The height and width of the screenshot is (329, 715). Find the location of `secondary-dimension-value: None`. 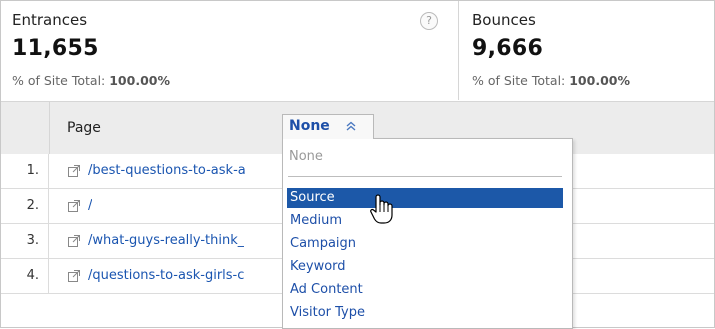

secondary-dimension-value: None is located at coordinates (309, 126).